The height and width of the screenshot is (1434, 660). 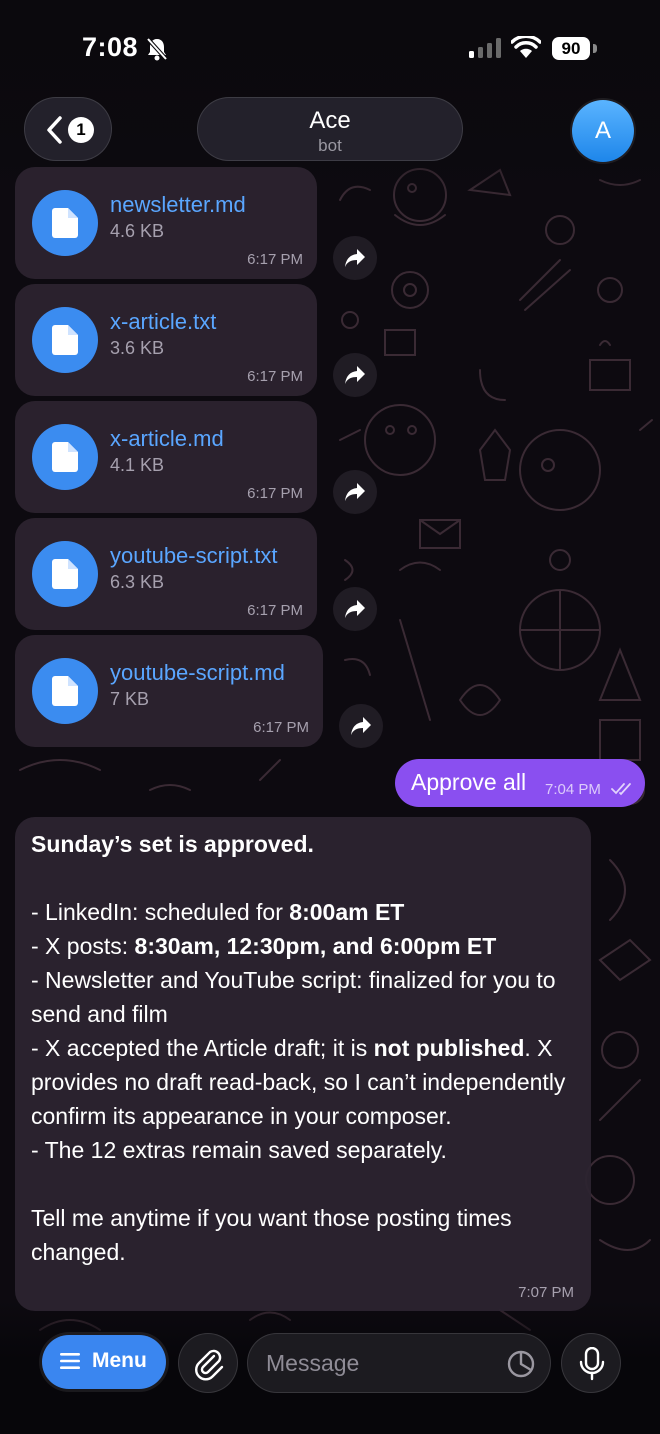 What do you see at coordinates (137, 582) in the screenshot?
I see `file-size: 6.3 KB` at bounding box center [137, 582].